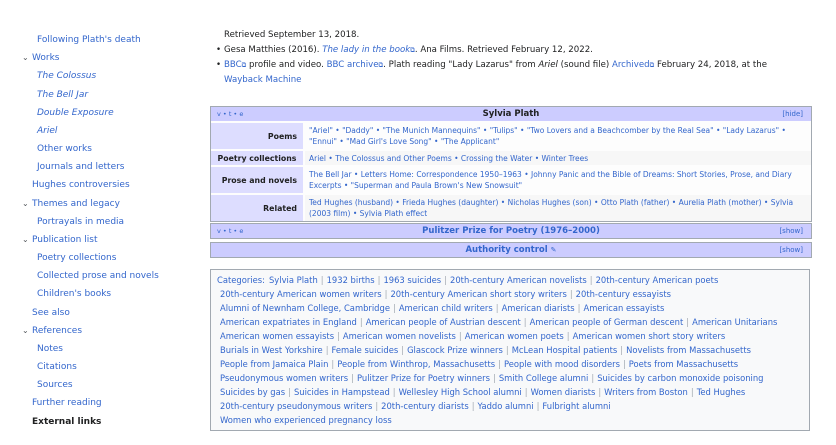 The image size is (836, 445). I want to click on toc-item: The Bell Jar, so click(62, 95).